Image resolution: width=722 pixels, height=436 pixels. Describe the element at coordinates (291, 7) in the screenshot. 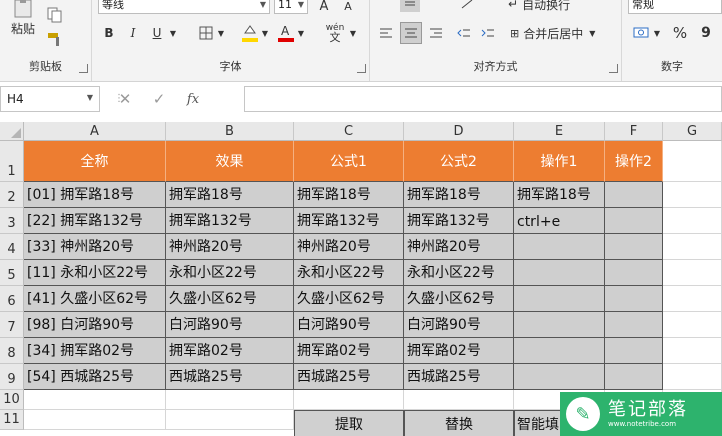

I see `font-size-select: 11 ▼` at that location.